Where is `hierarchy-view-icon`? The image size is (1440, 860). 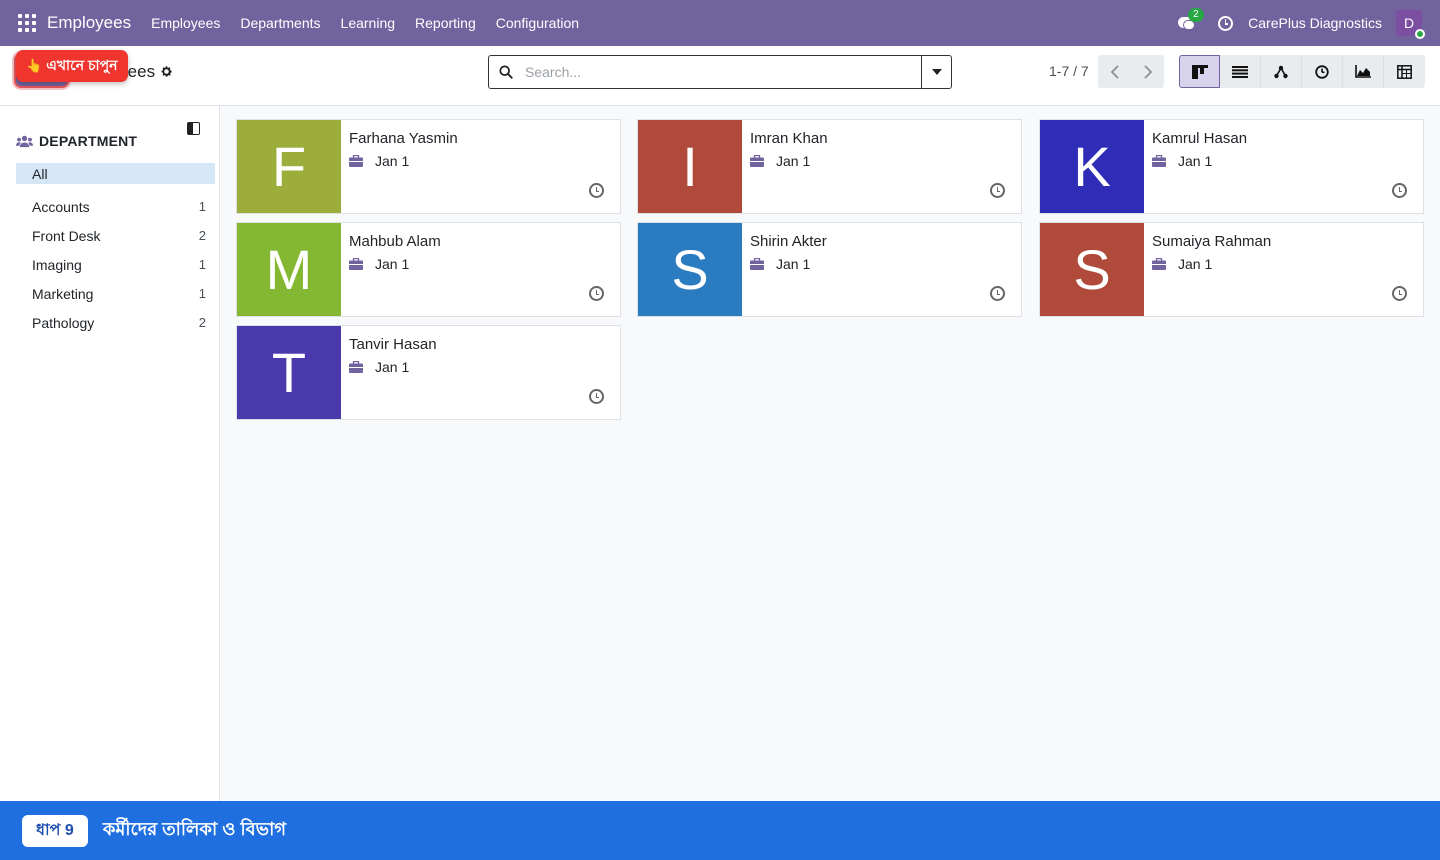 hierarchy-view-icon is located at coordinates (1281, 71).